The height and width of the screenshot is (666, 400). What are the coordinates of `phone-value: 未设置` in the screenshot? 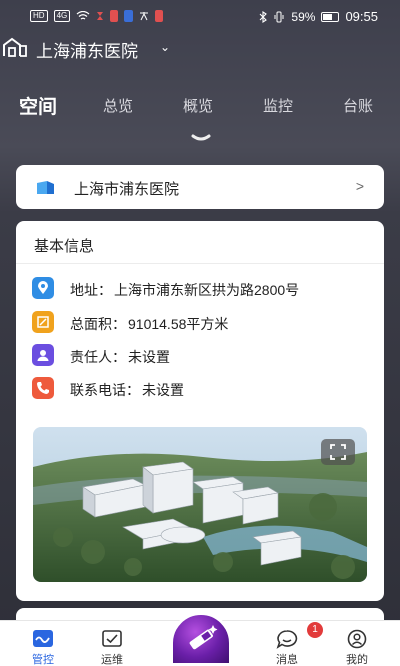 It's located at (163, 390).